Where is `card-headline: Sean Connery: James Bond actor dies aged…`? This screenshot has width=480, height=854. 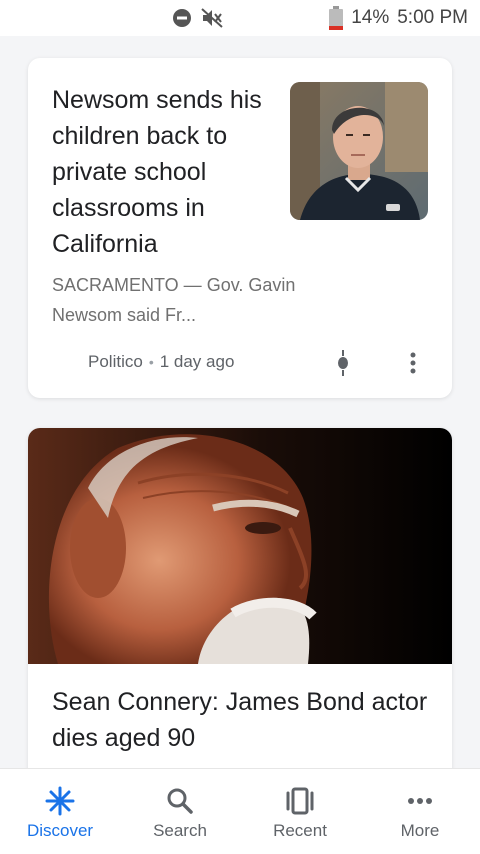 card-headline: Sean Connery: James Bond actor dies aged… is located at coordinates (242, 720).